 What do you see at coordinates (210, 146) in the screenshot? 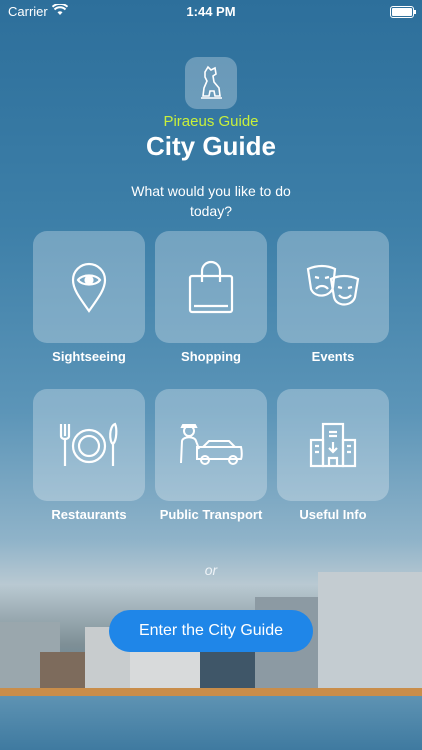
I see `page-title: City Guide` at bounding box center [210, 146].